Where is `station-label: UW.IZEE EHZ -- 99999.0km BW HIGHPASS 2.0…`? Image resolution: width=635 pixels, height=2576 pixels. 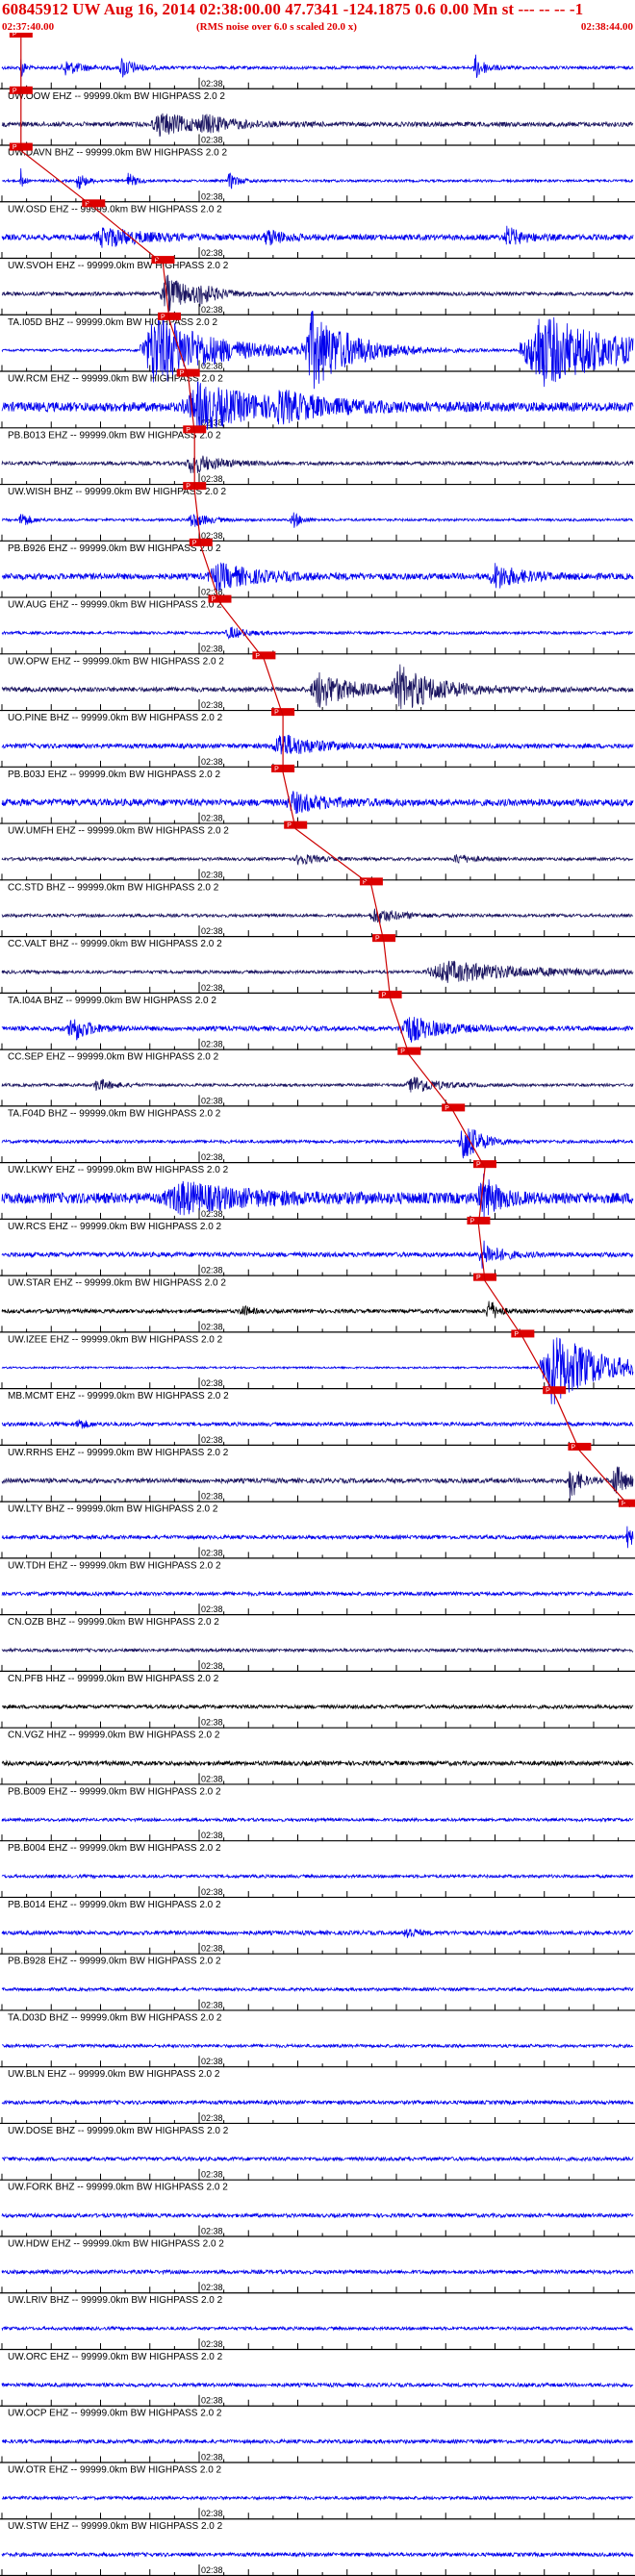 station-label: UW.IZEE EHZ -- 99999.0km BW HIGHPASS 2.0… is located at coordinates (115, 1339).